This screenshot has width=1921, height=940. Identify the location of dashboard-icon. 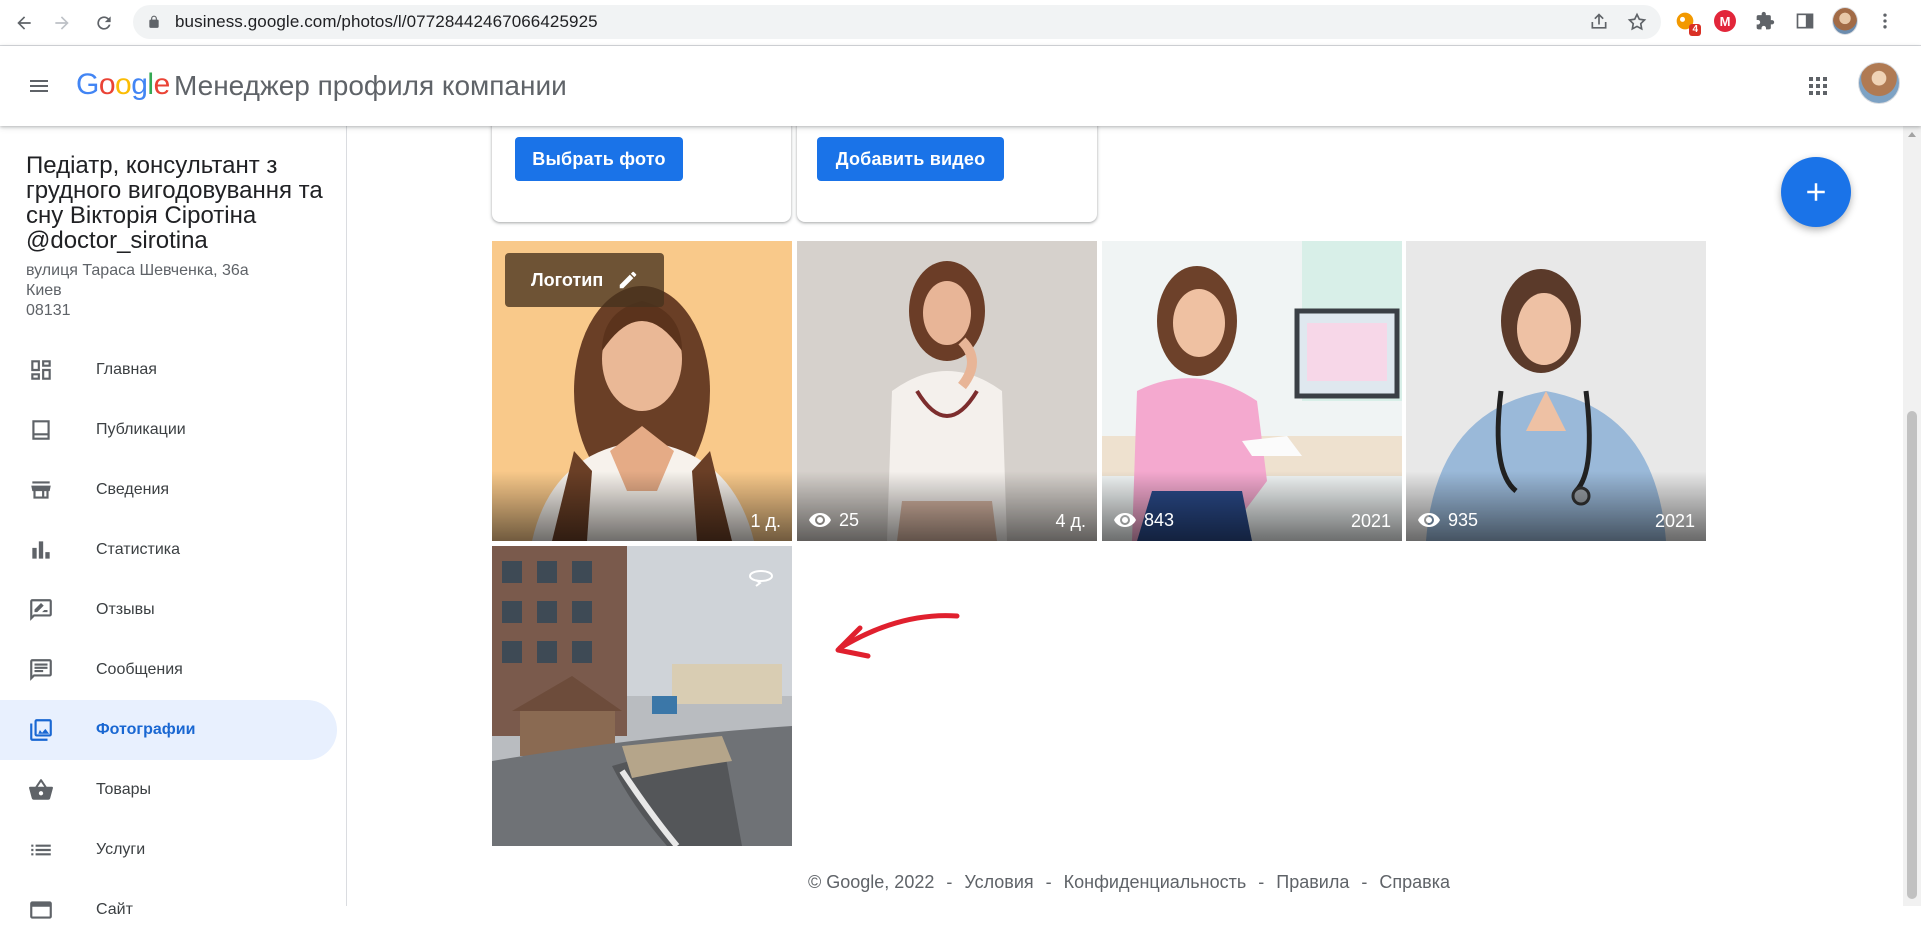
(41, 370).